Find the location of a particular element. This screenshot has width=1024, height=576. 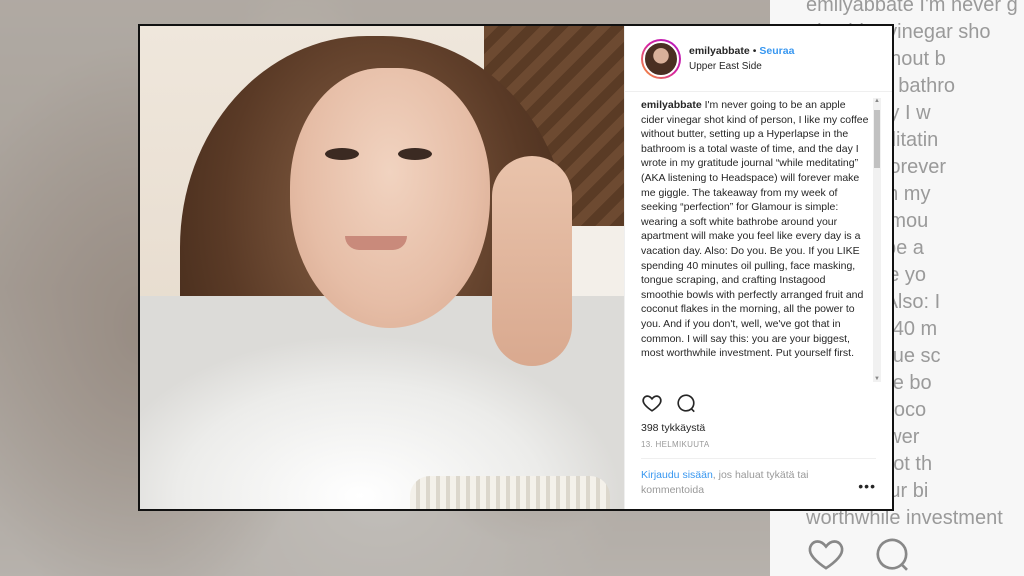

post-date: 13. HELMIKUUTA is located at coordinates (675, 444).